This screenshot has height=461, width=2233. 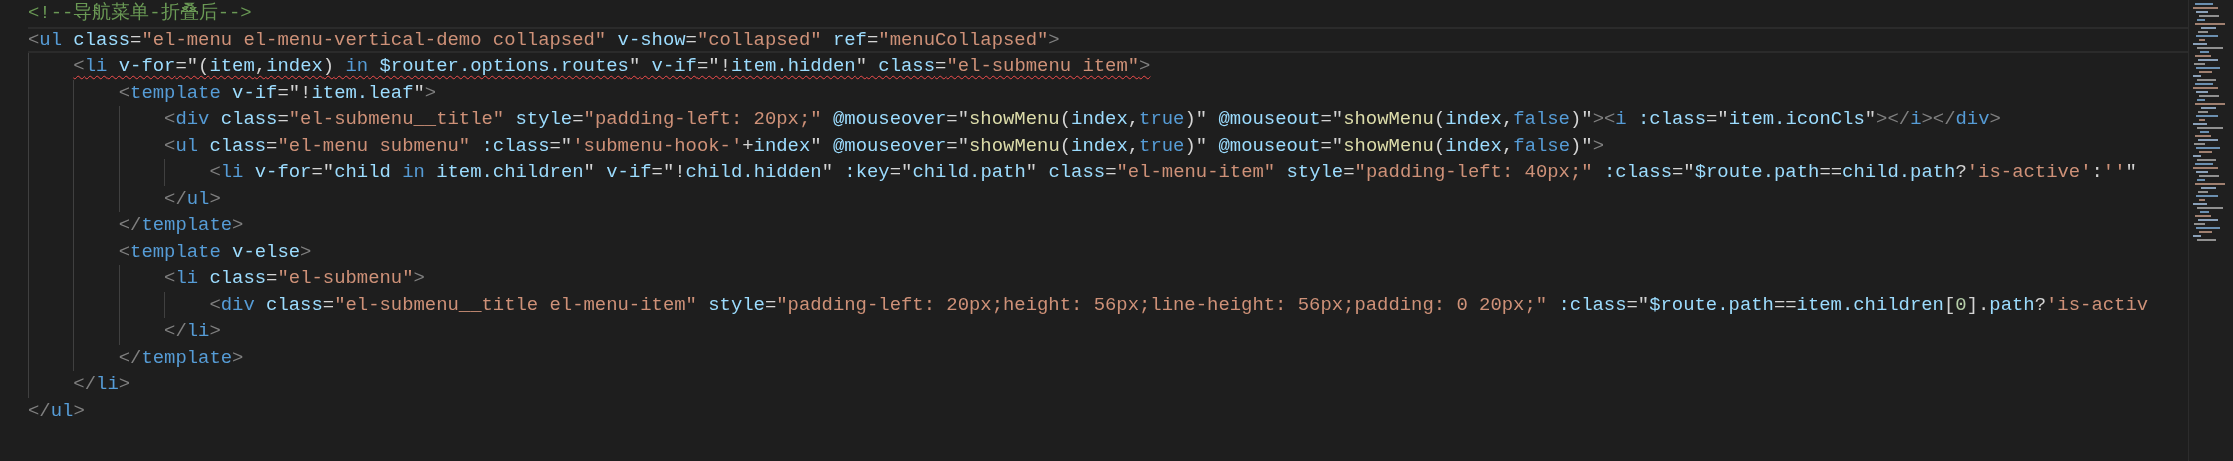 I want to click on code-line: <ul class="el-menu el-menu-vertical-demo collapsed" v-show="collapsed" ref="menuCollapsed">, so click(x=543, y=40).